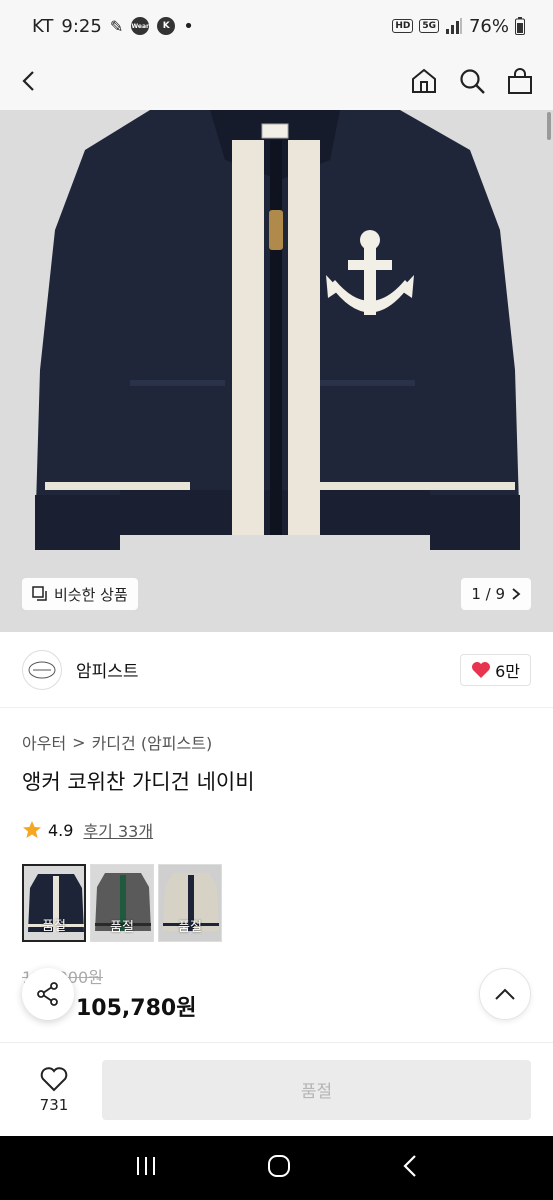 This screenshot has width=553, height=1200. What do you see at coordinates (107, 669) in the screenshot?
I see `brand-name: 암피스트` at bounding box center [107, 669].